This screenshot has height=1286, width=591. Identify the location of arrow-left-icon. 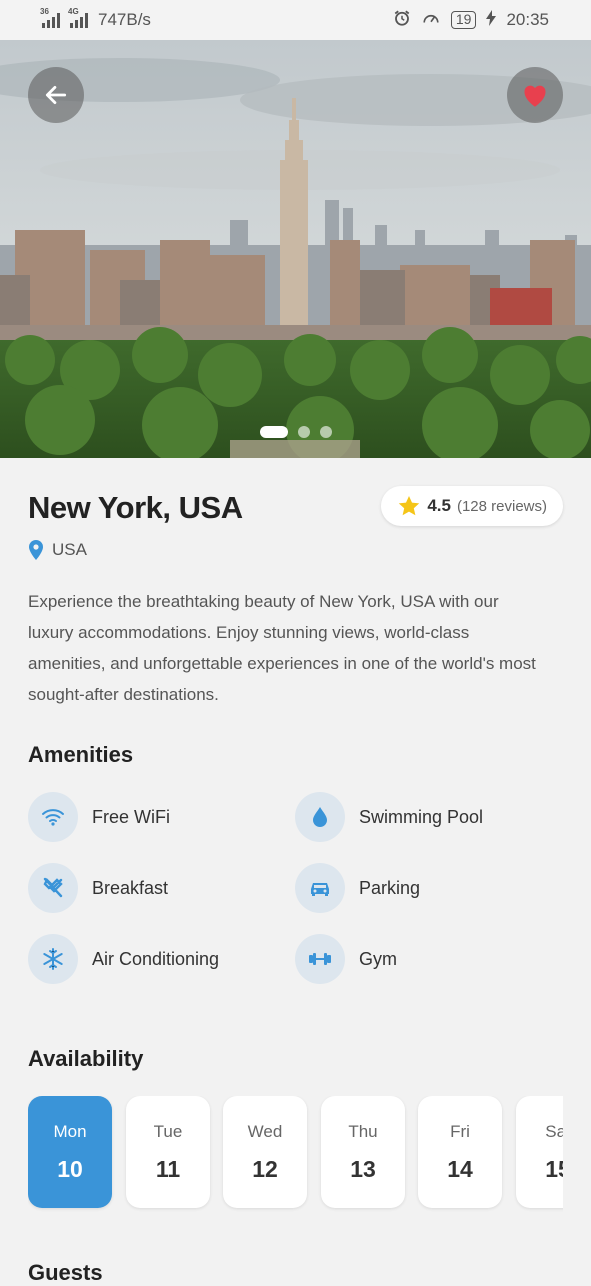
(56, 95).